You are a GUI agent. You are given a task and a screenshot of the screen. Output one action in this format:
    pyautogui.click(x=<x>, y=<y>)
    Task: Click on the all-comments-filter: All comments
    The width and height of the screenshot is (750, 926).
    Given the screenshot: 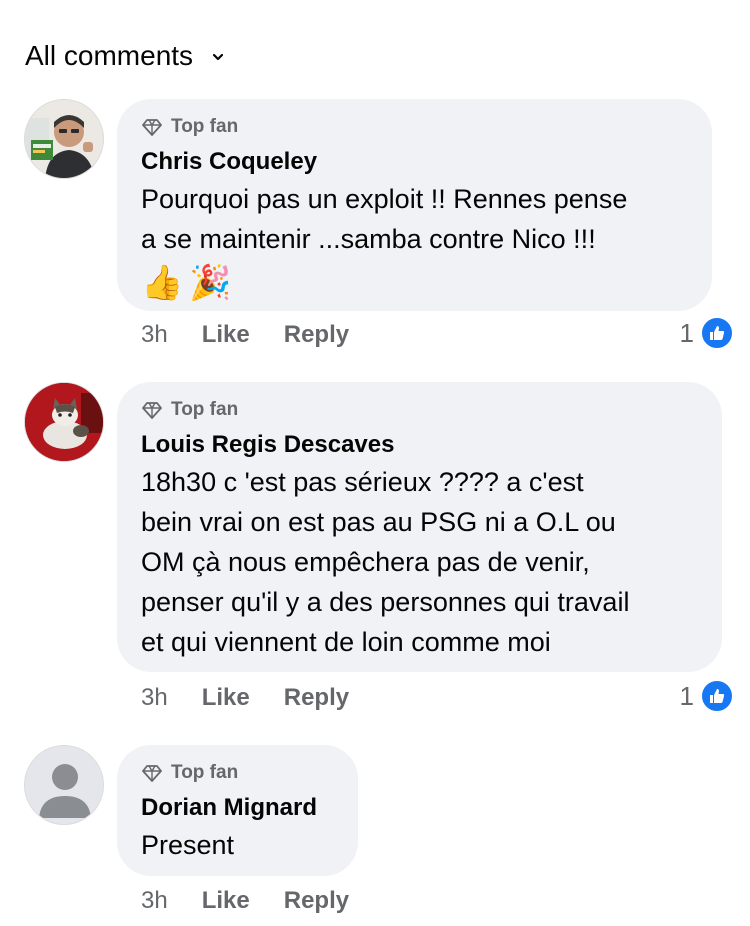 What is the action you would take?
    pyautogui.click(x=125, y=56)
    